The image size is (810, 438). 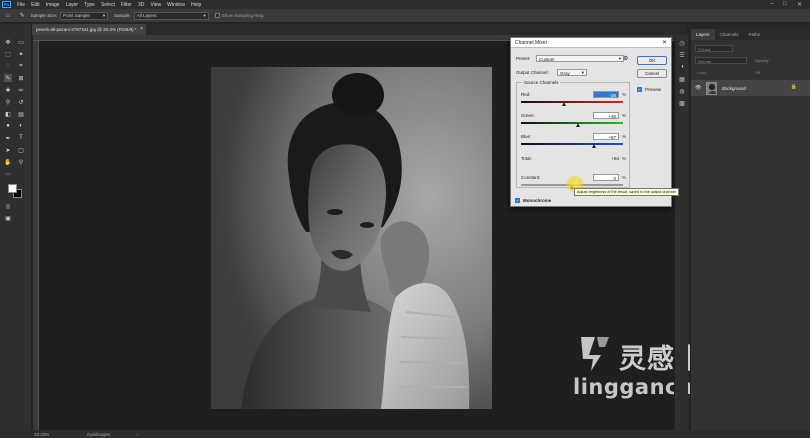 What do you see at coordinates (572, 123) in the screenshot?
I see `green-slider-track` at bounding box center [572, 123].